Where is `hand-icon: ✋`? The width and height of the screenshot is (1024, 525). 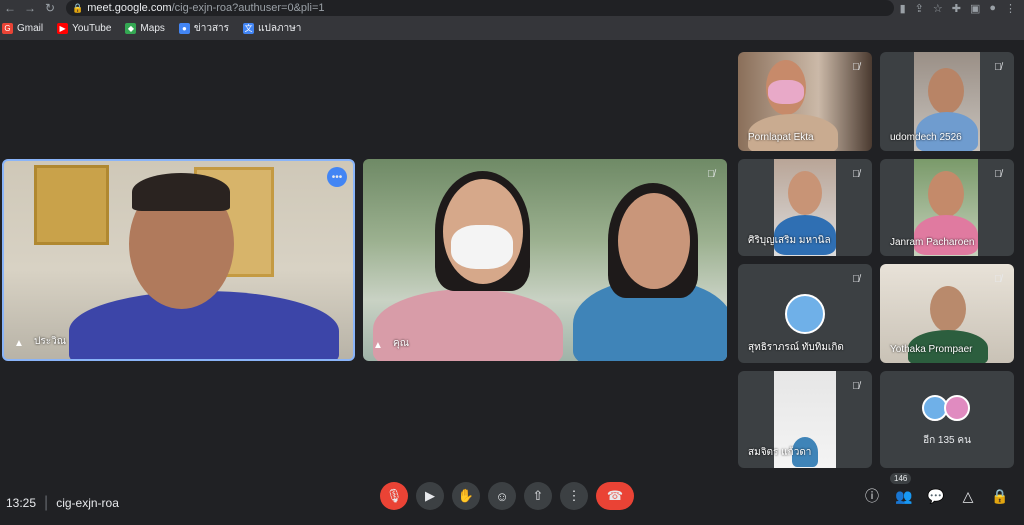
hand-icon: ✋ is located at coordinates (466, 495).